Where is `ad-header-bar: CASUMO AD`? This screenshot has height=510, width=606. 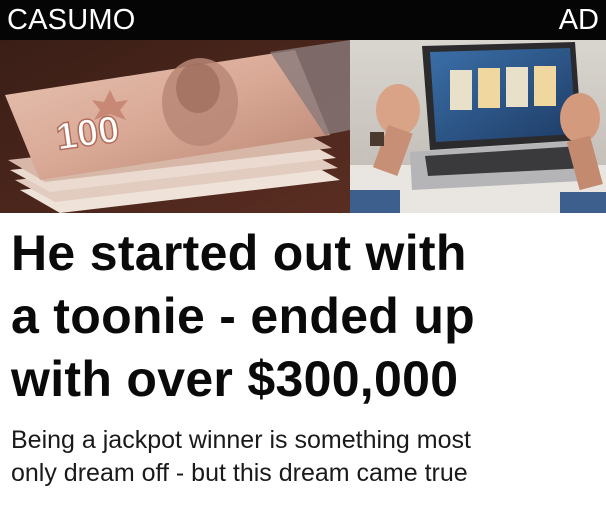
ad-header-bar: CASUMO AD is located at coordinates (303, 20).